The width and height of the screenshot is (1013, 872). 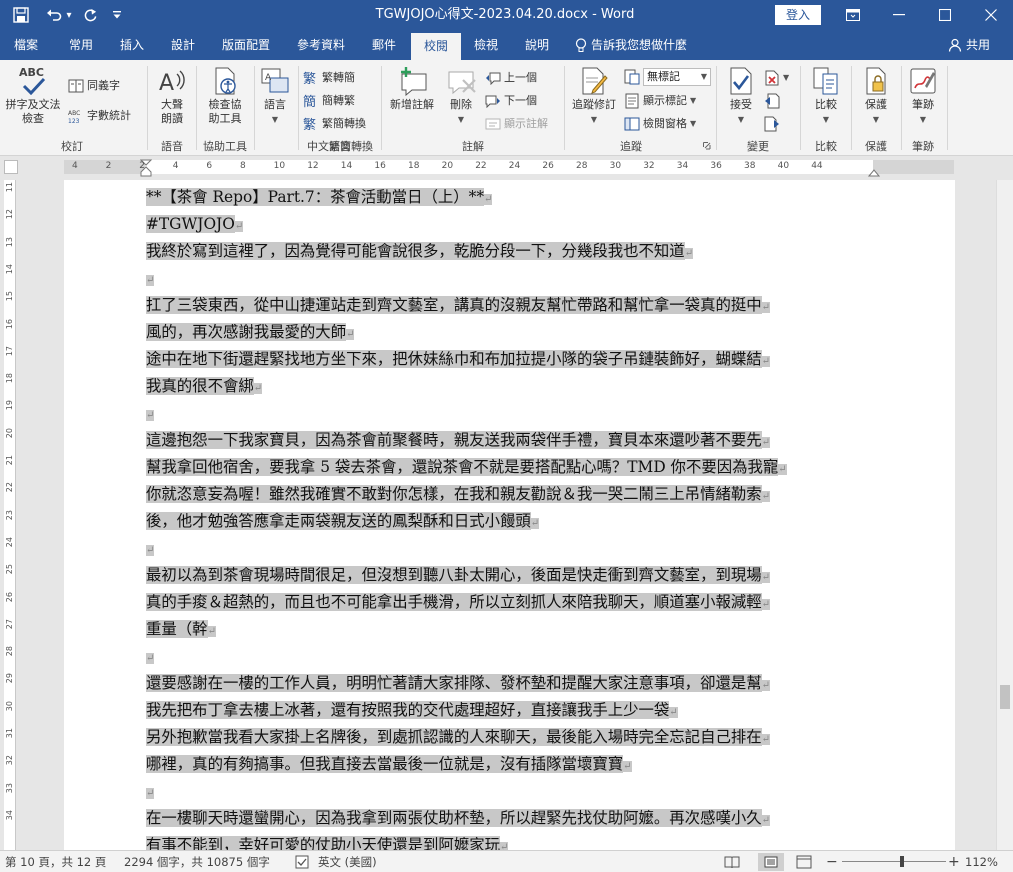 What do you see at coordinates (832, 861) in the screenshot?
I see `zoom-out-button: −` at bounding box center [832, 861].